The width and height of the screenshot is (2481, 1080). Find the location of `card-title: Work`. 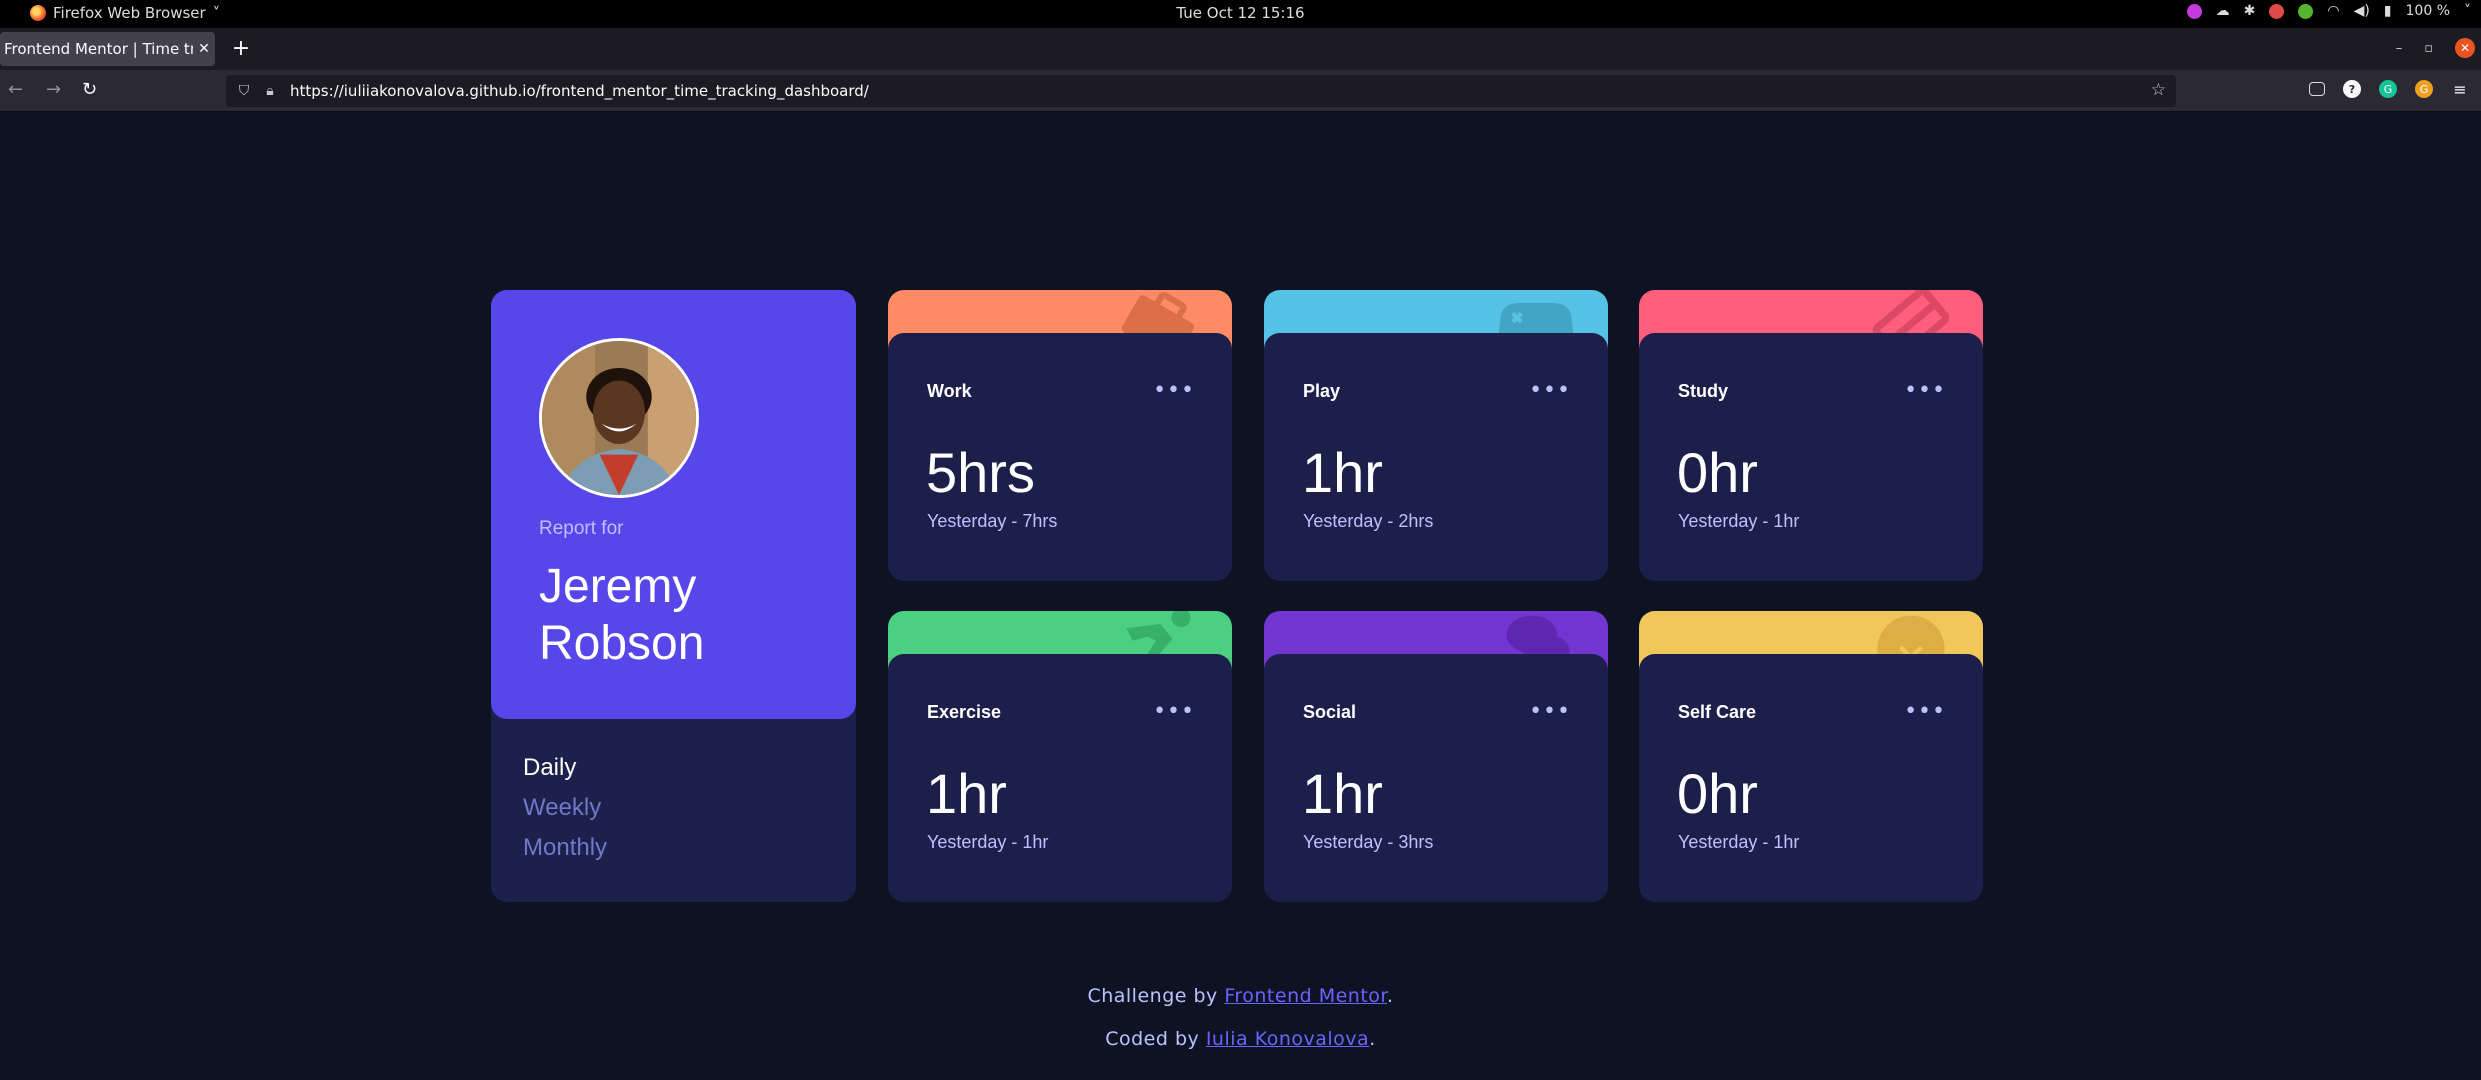

card-title: Work is located at coordinates (949, 391).